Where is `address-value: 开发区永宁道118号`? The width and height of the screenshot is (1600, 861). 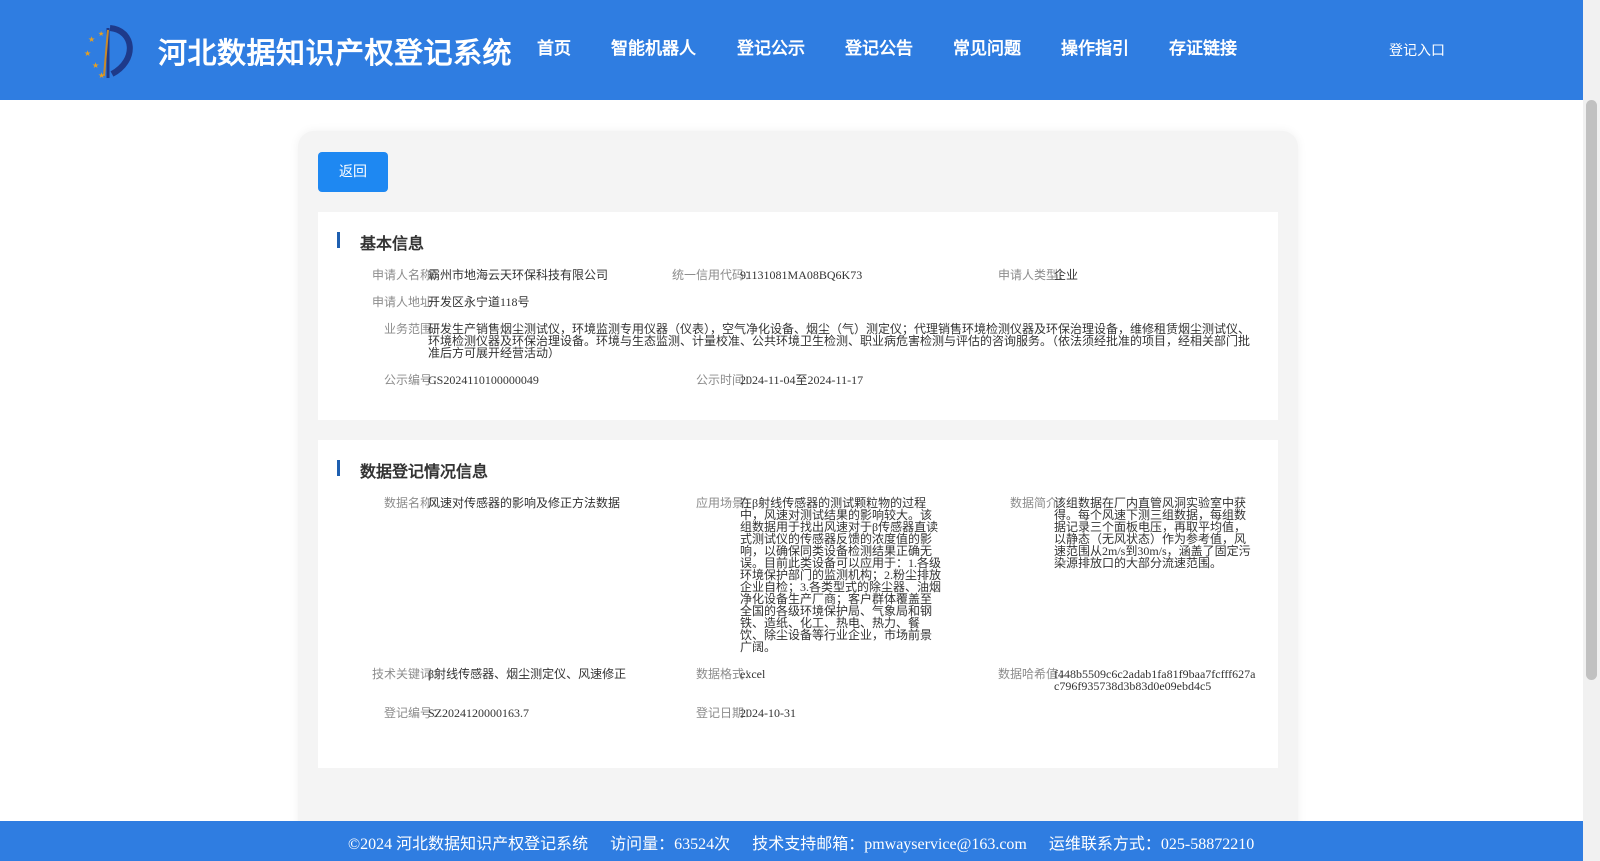 address-value: 开发区永宁道118号 is located at coordinates (479, 302).